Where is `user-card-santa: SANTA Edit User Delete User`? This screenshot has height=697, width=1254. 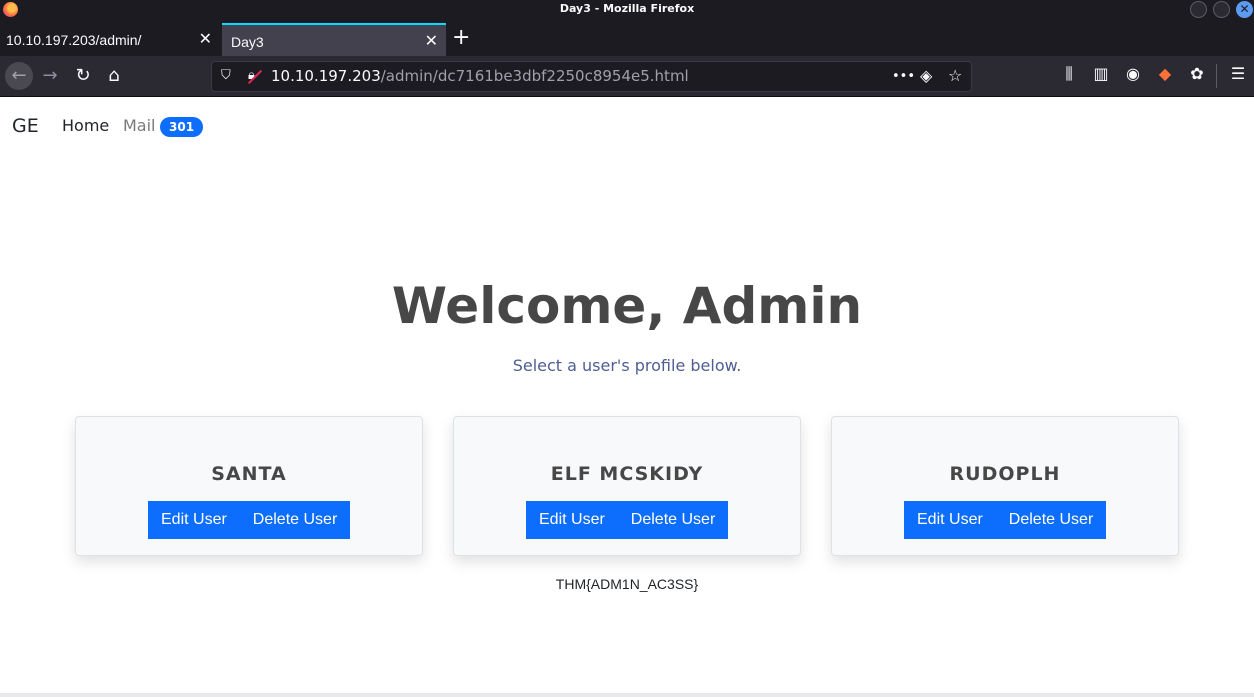
user-card-santa: SANTA Edit User Delete User is located at coordinates (249, 486).